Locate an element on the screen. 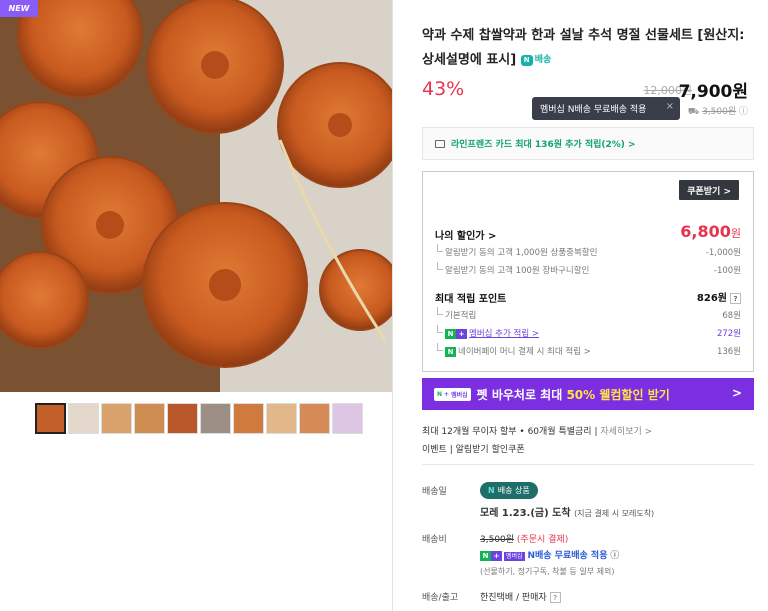 The width and height of the screenshot is (768, 611). fee-original: 3,500원 (주문시 결제) is located at coordinates (524, 540).